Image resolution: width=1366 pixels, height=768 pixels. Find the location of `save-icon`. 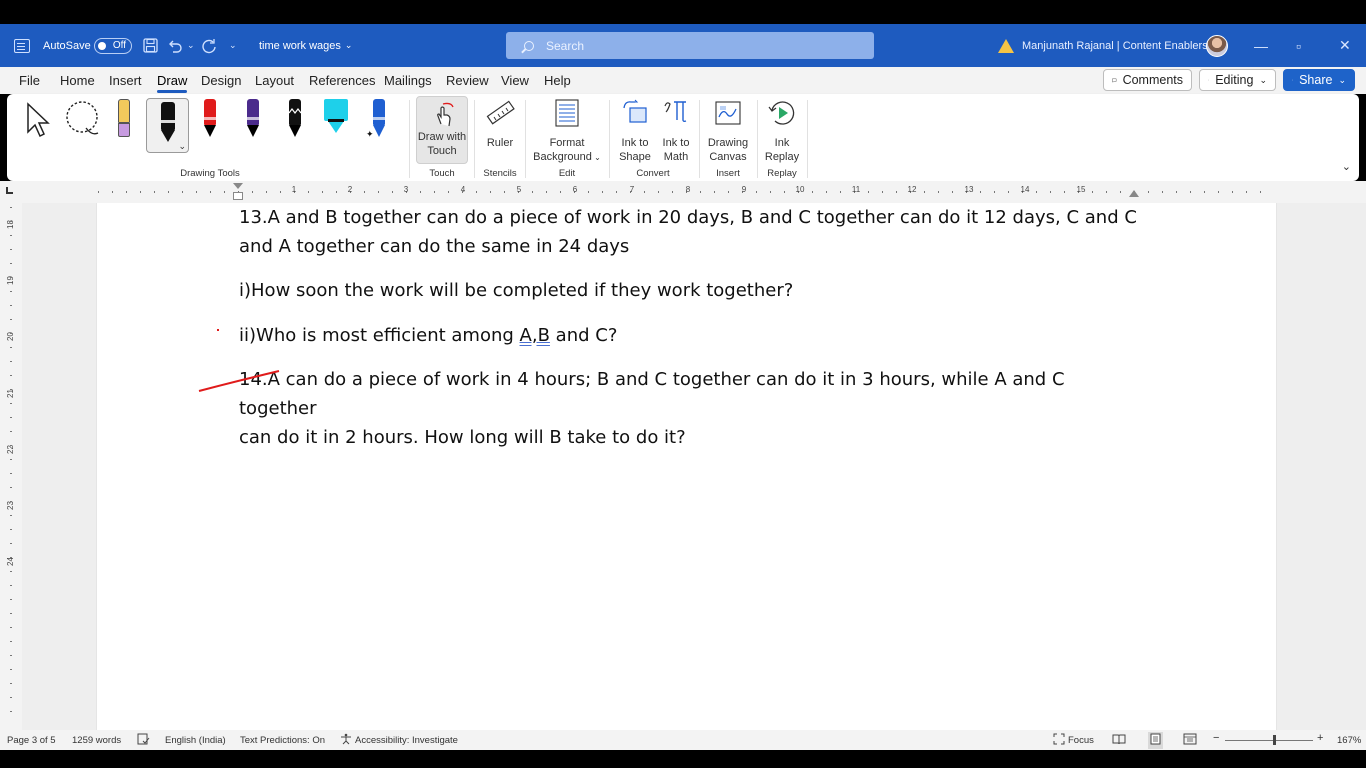

save-icon is located at coordinates (150, 45).